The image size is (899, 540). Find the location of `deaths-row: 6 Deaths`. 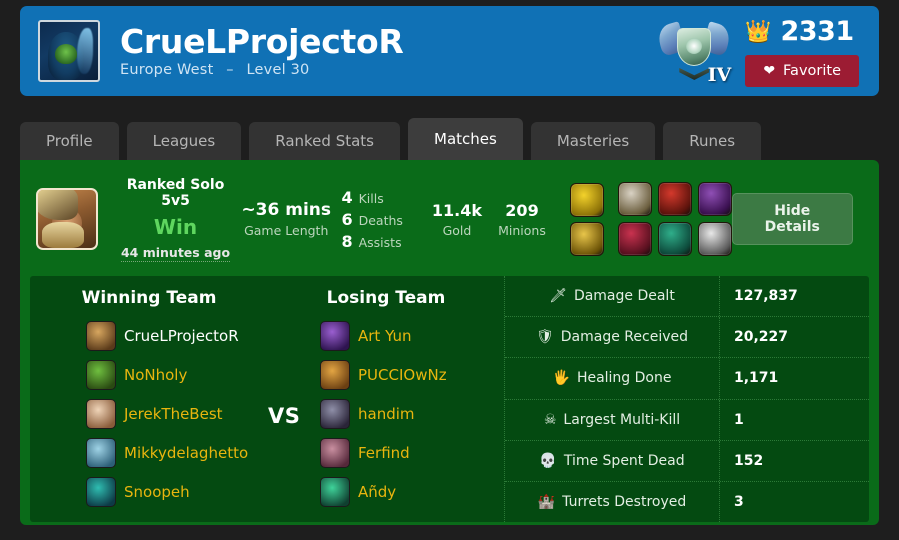

deaths-row: 6 Deaths is located at coordinates (381, 219).